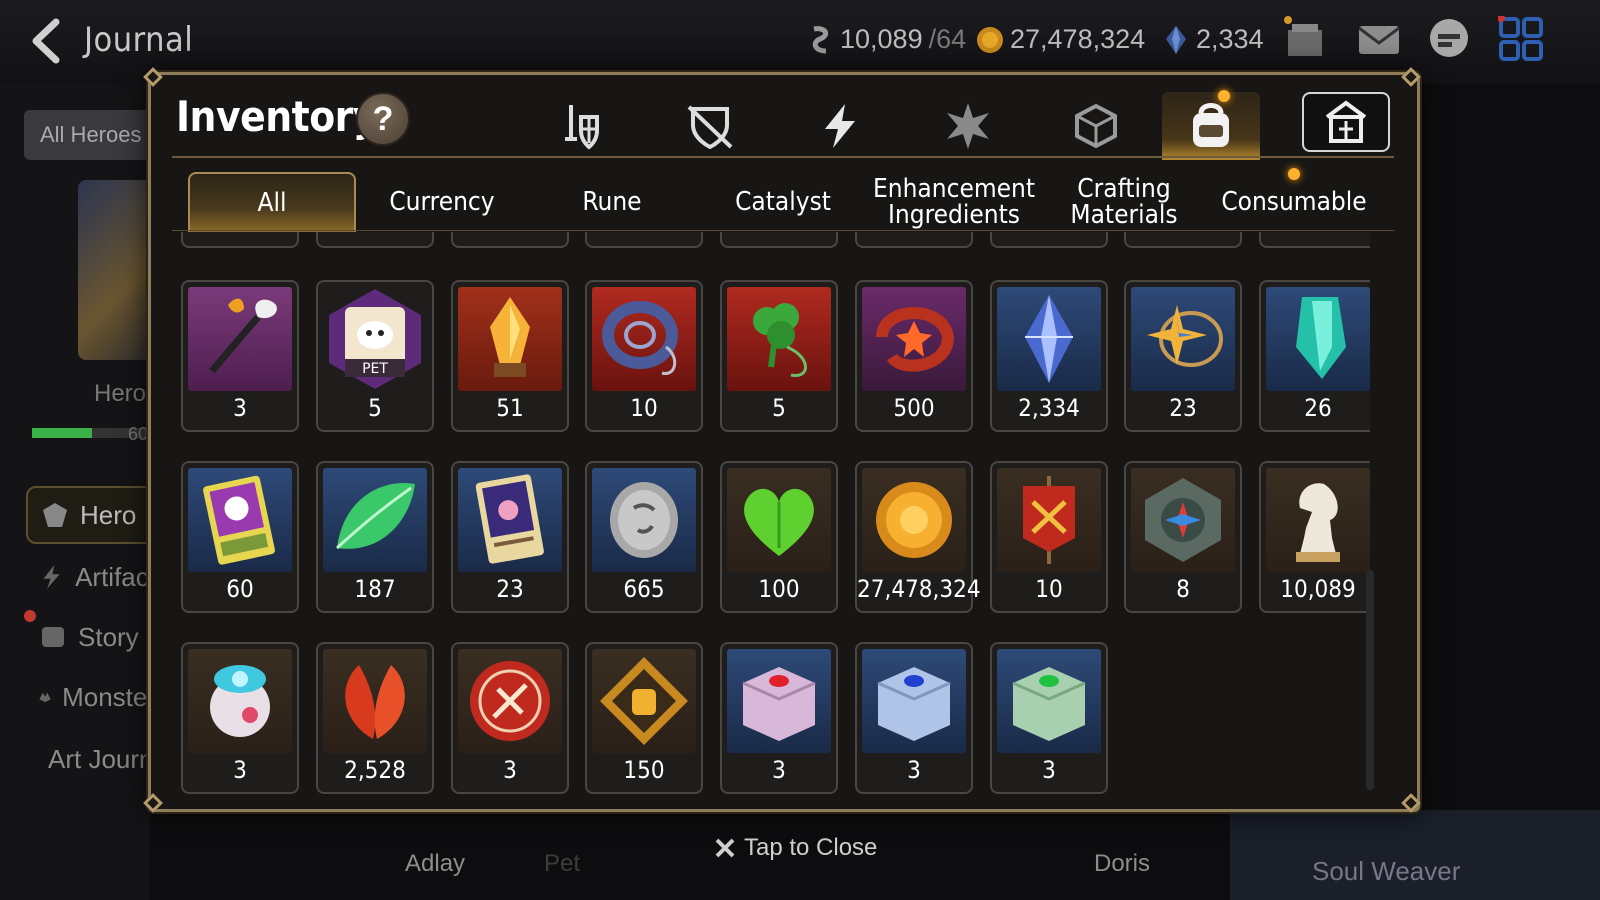 The image size is (1600, 900). What do you see at coordinates (1049, 537) in the screenshot?
I see `item-red-banner: 10` at bounding box center [1049, 537].